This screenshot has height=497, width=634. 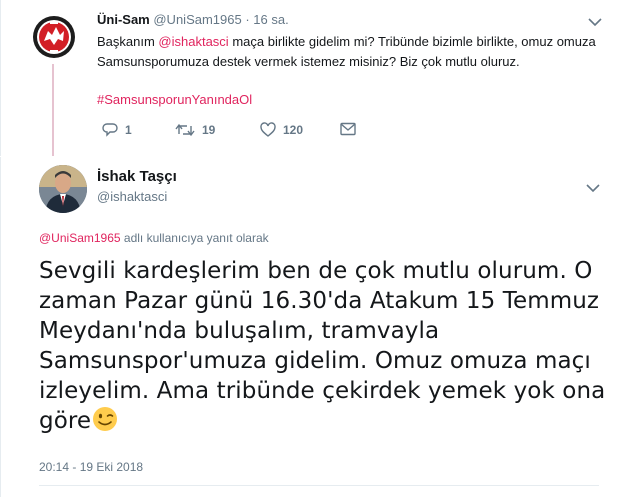 What do you see at coordinates (123, 19) in the screenshot?
I see `parent-display-name: Üni-Sam` at bounding box center [123, 19].